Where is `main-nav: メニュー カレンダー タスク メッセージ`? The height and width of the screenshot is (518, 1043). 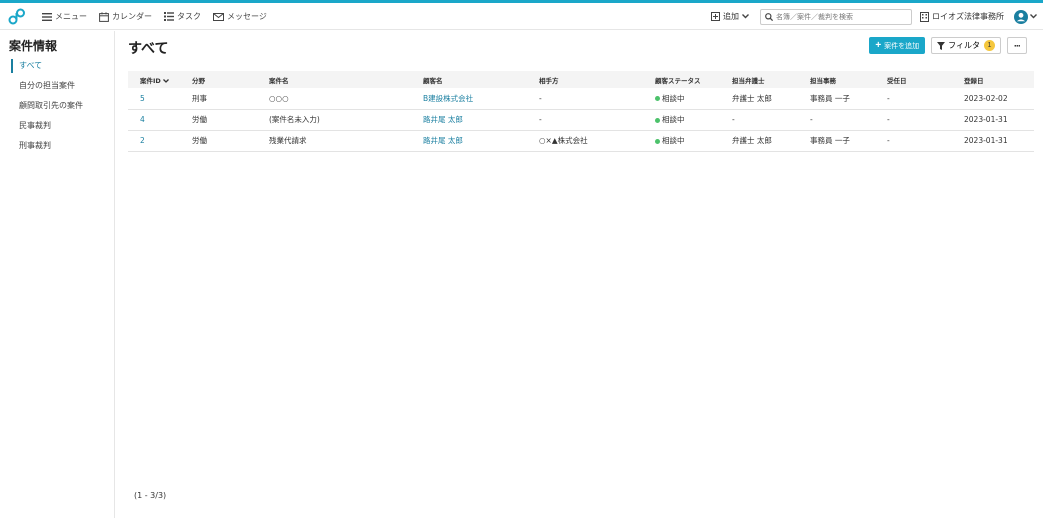
main-nav: メニュー カレンダー タスク メッセージ is located at coordinates (160, 16).